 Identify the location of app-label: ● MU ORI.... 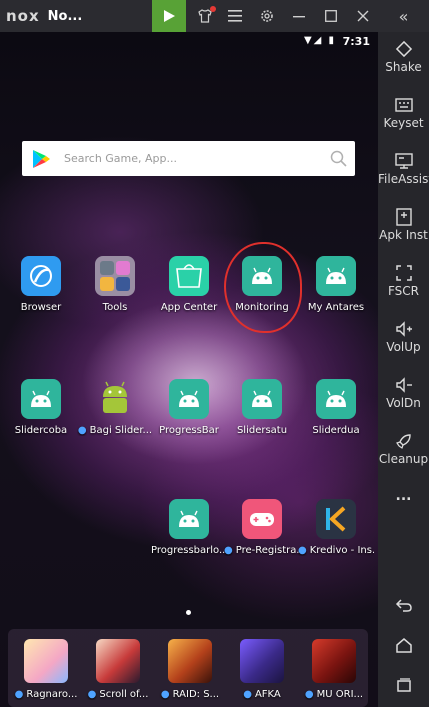
(334, 694).